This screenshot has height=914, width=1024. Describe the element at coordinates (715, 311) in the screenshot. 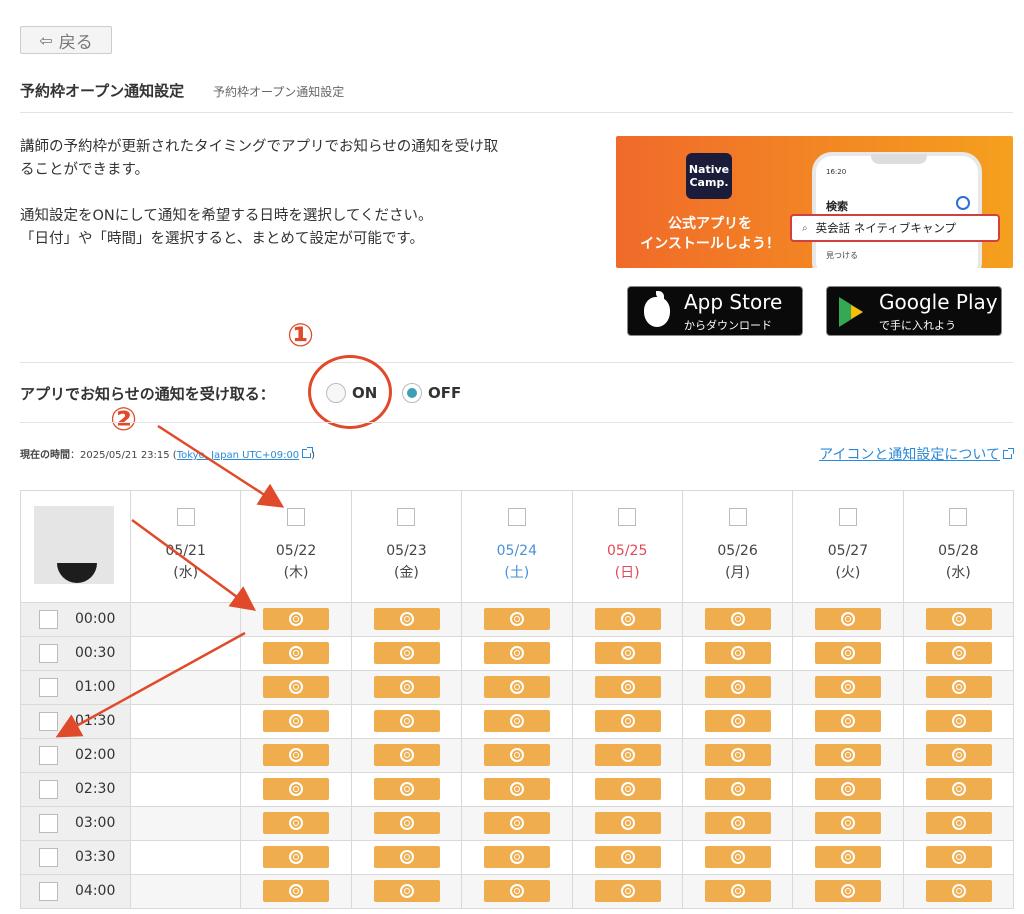

I see `appstore-button: App Store からダウンロード` at that location.